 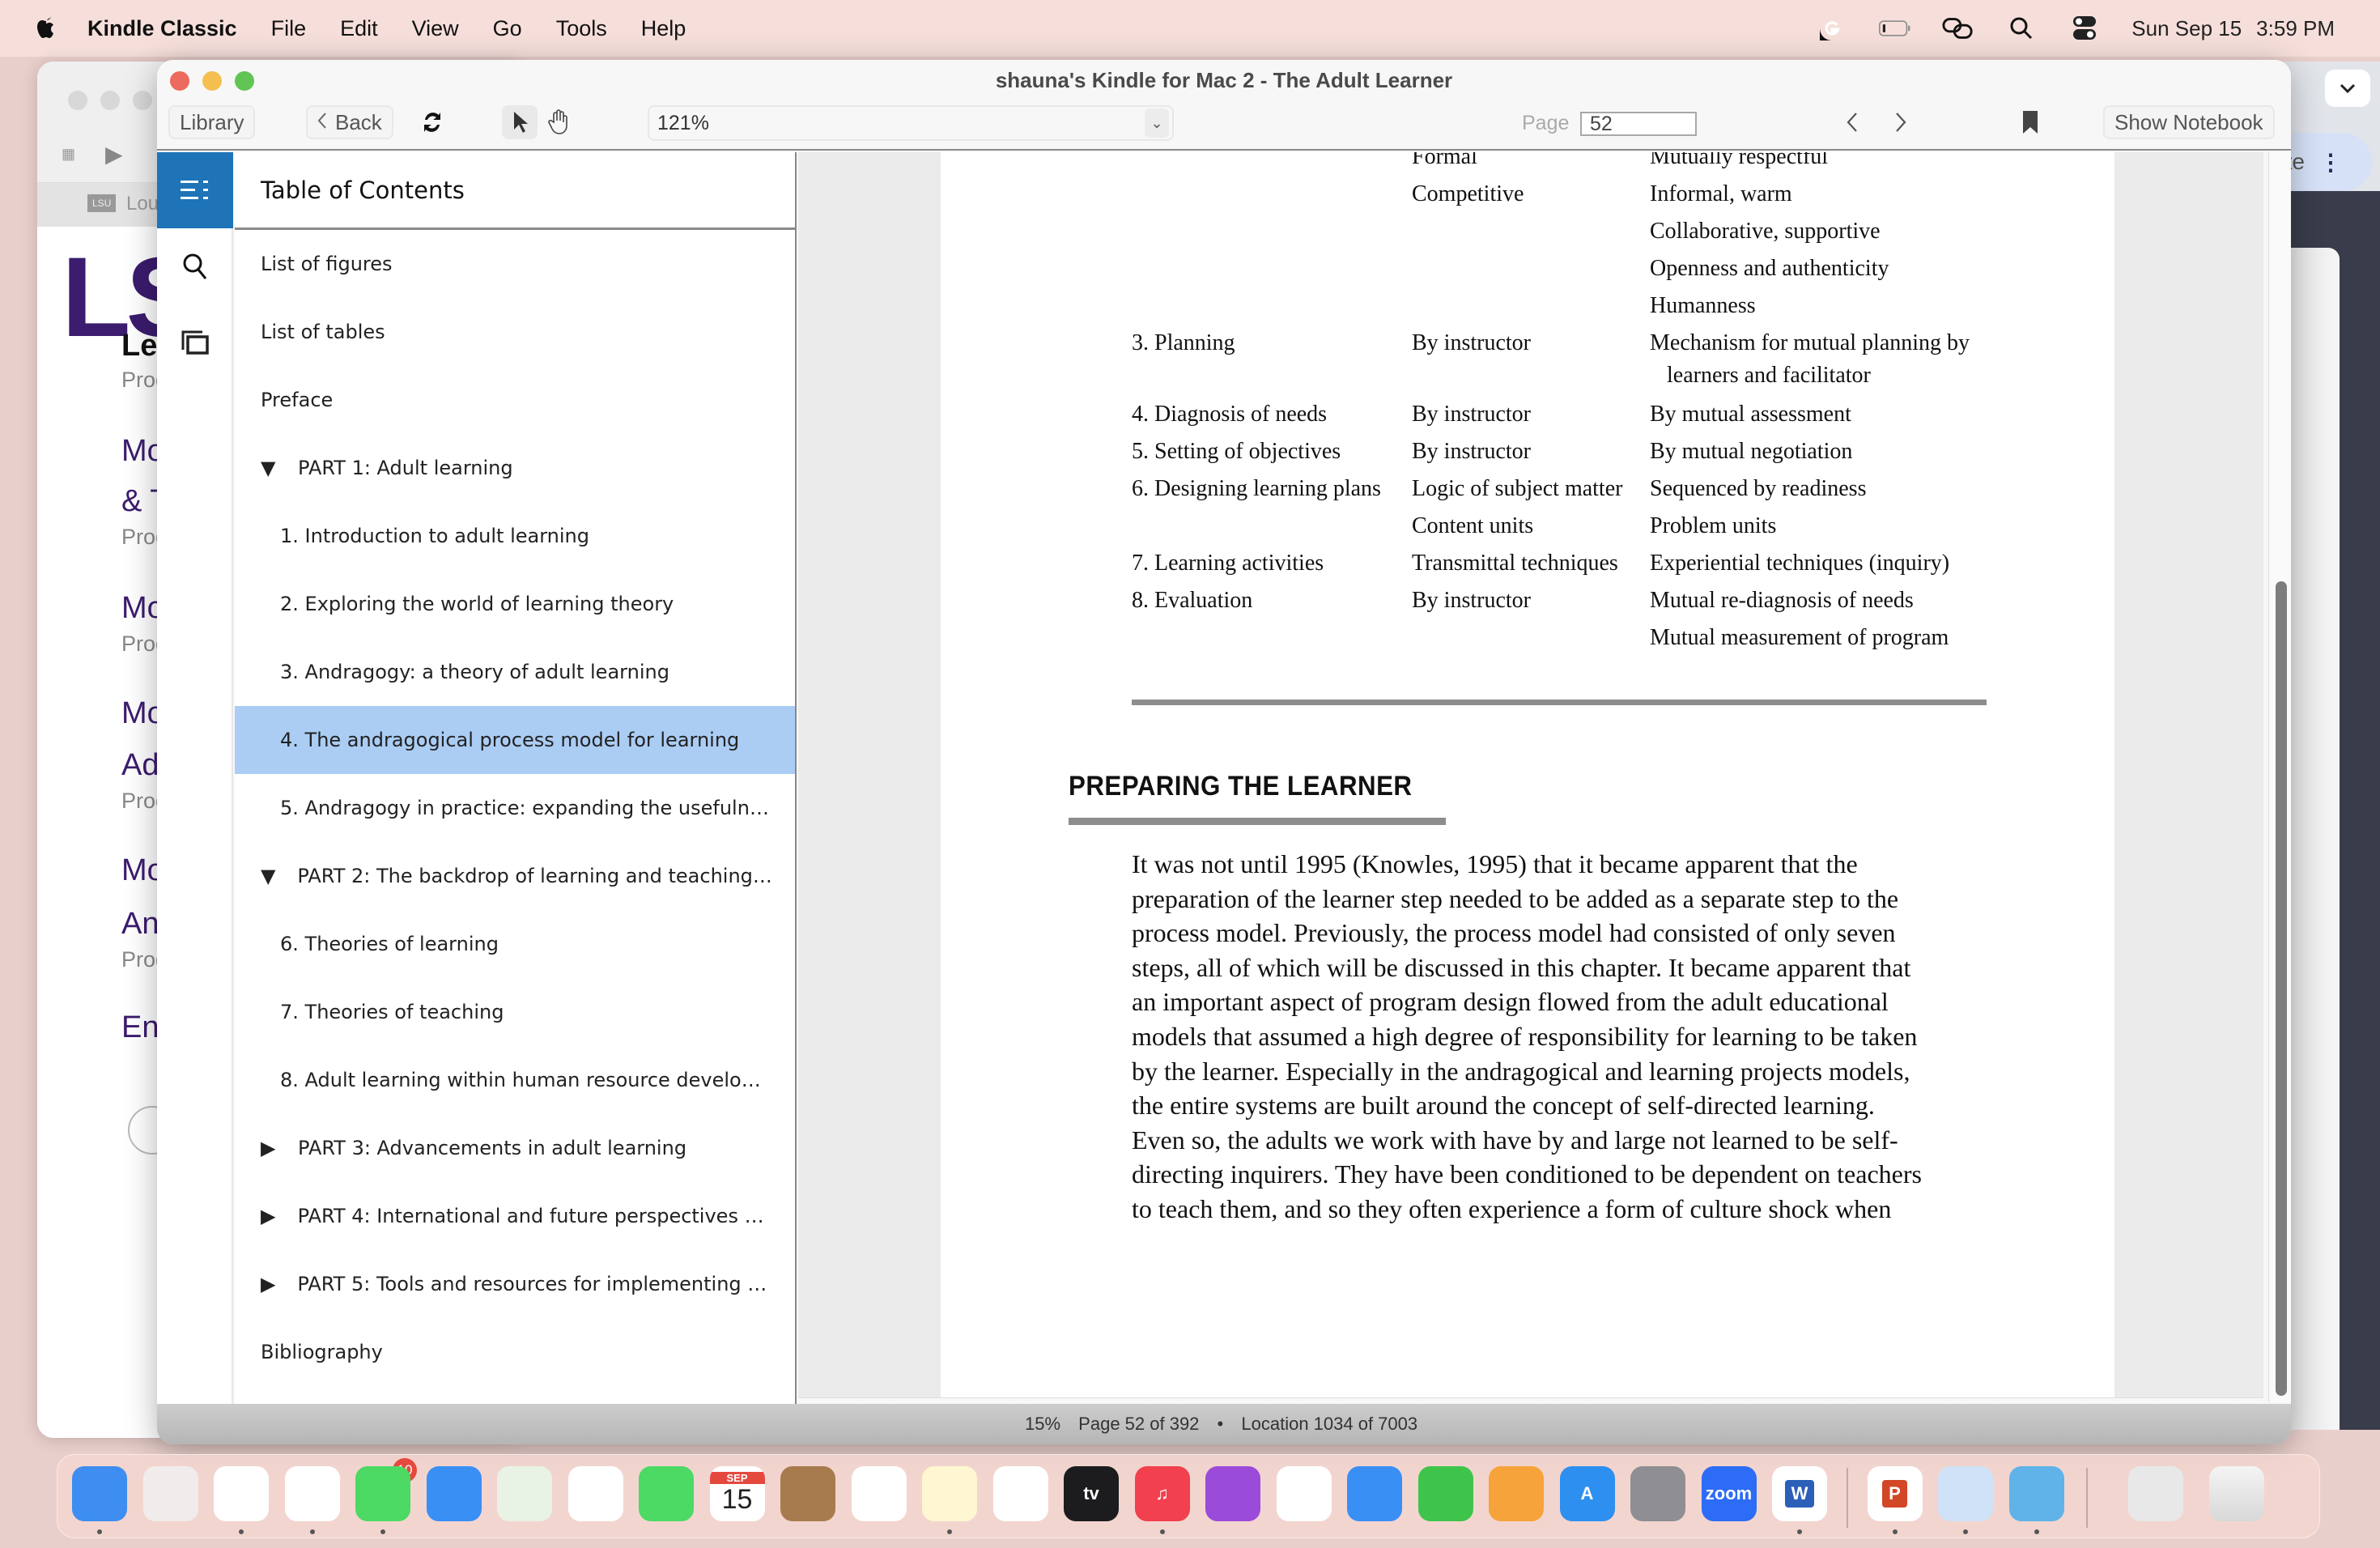 What do you see at coordinates (432, 122) in the screenshot?
I see `sync-button` at bounding box center [432, 122].